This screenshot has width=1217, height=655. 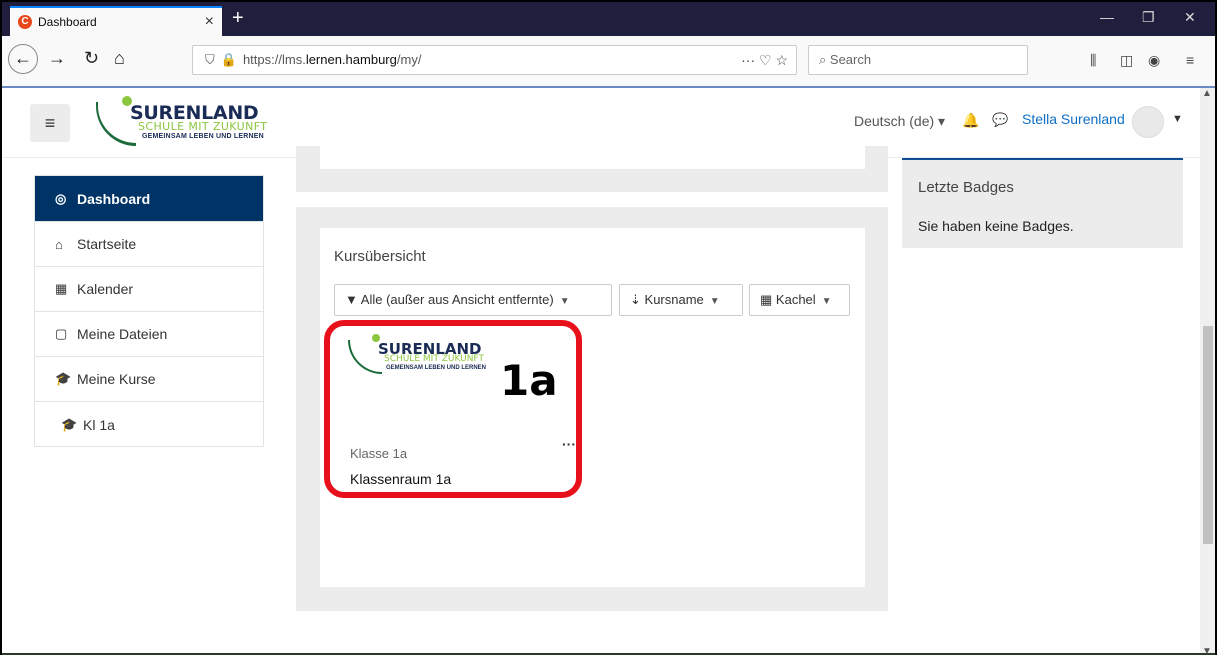 I want to click on url-prefix: https://lms., so click(x=274, y=59).